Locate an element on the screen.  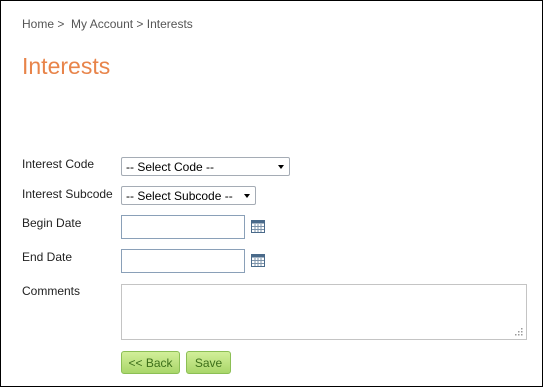
breadcrumb-home-link: Home is located at coordinates (38, 24).